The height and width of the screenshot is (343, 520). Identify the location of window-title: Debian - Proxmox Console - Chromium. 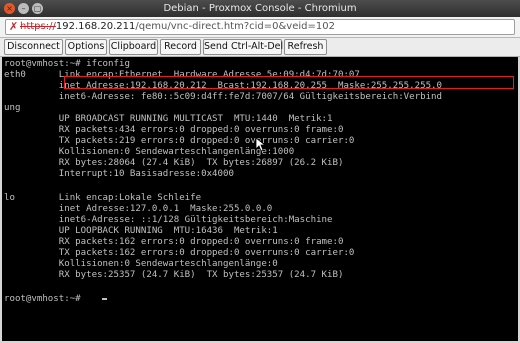
(260, 8).